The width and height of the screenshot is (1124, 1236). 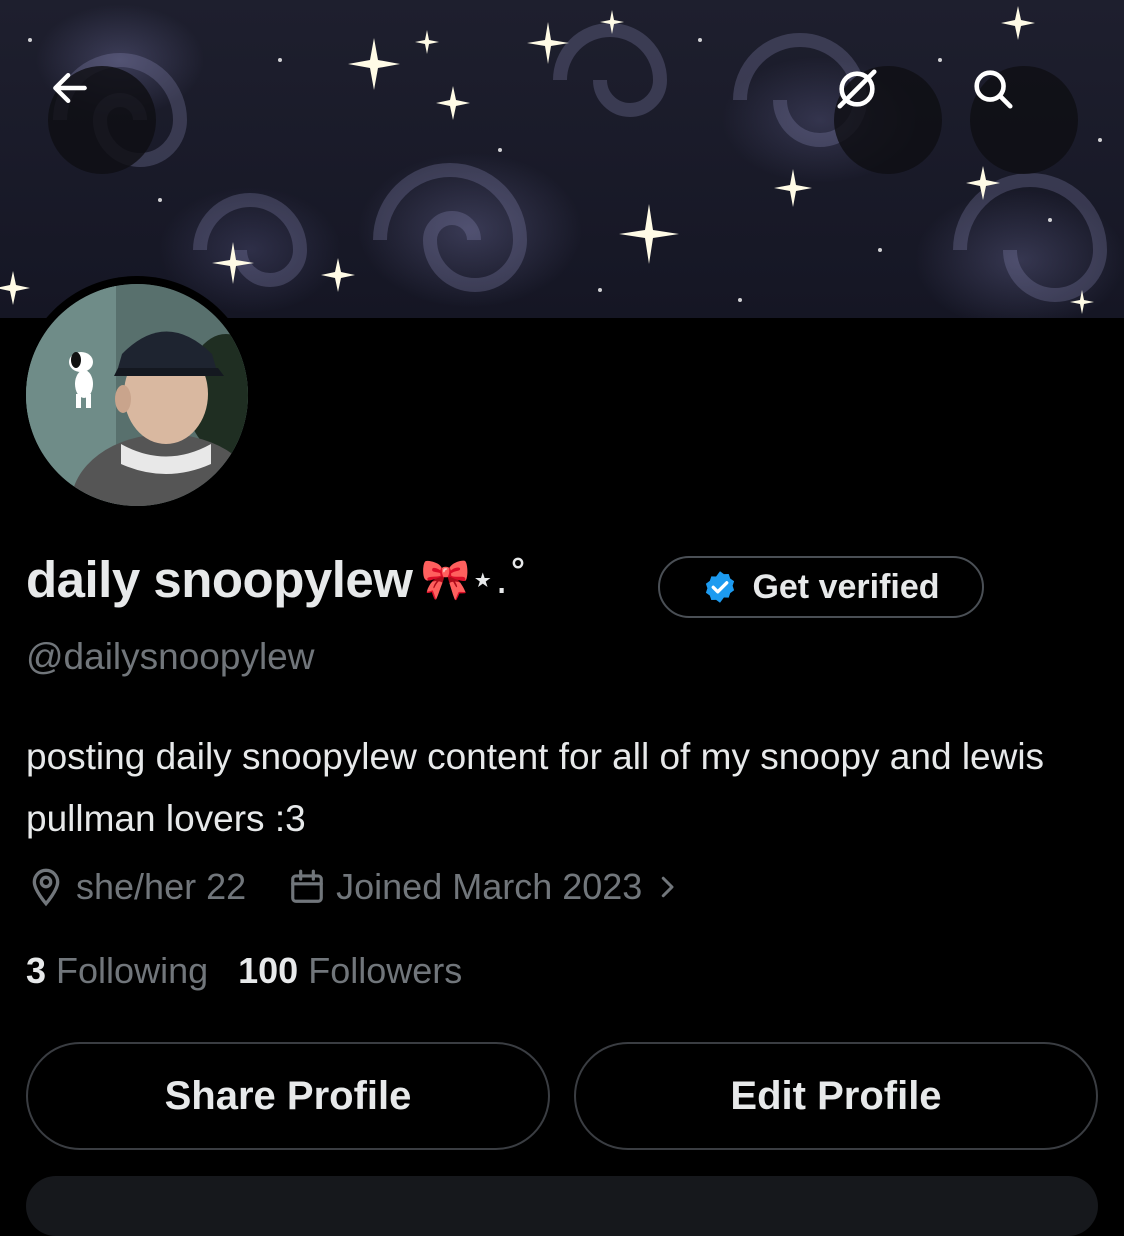 I want to click on avatar-photo, so click(x=137, y=395).